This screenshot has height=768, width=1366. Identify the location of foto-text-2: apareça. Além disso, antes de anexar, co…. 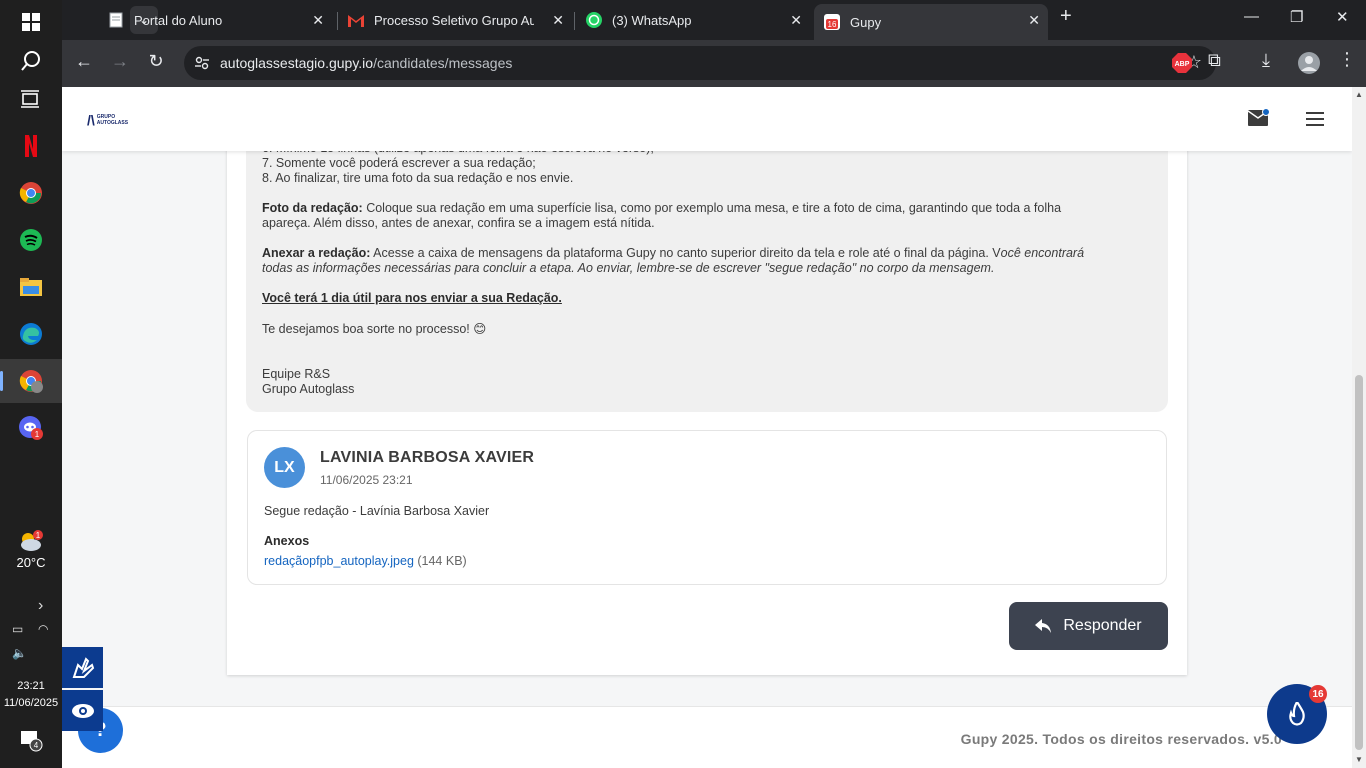
(458, 223).